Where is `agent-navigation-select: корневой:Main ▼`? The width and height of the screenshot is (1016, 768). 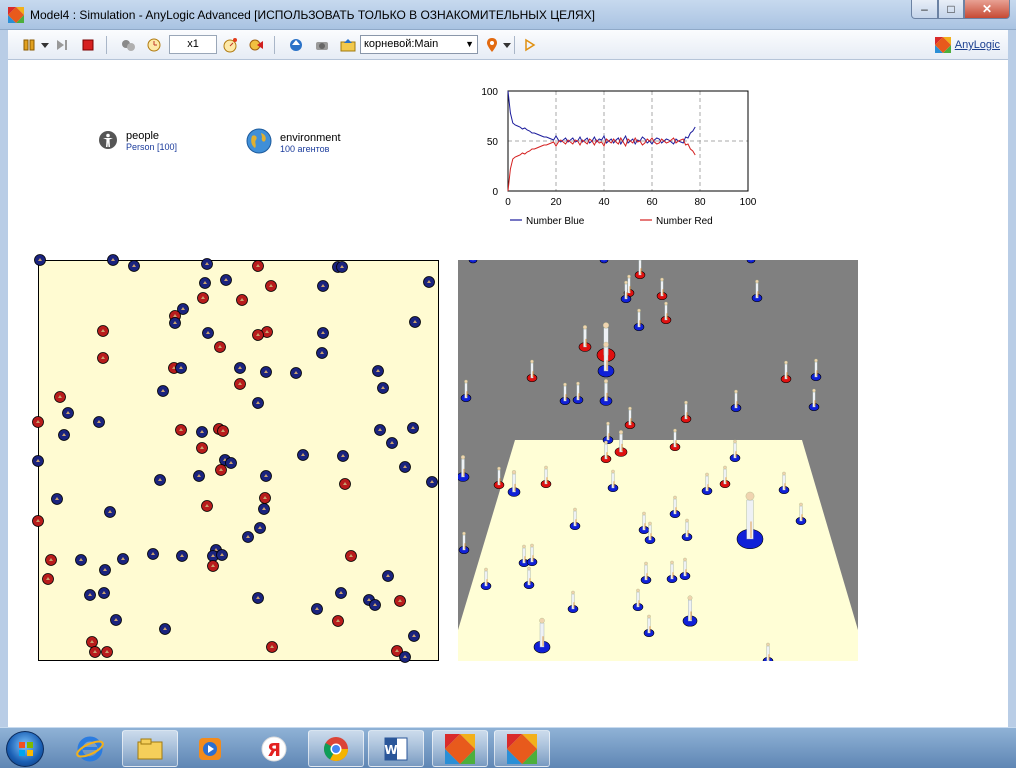 agent-navigation-select: корневой:Main ▼ is located at coordinates (419, 44).